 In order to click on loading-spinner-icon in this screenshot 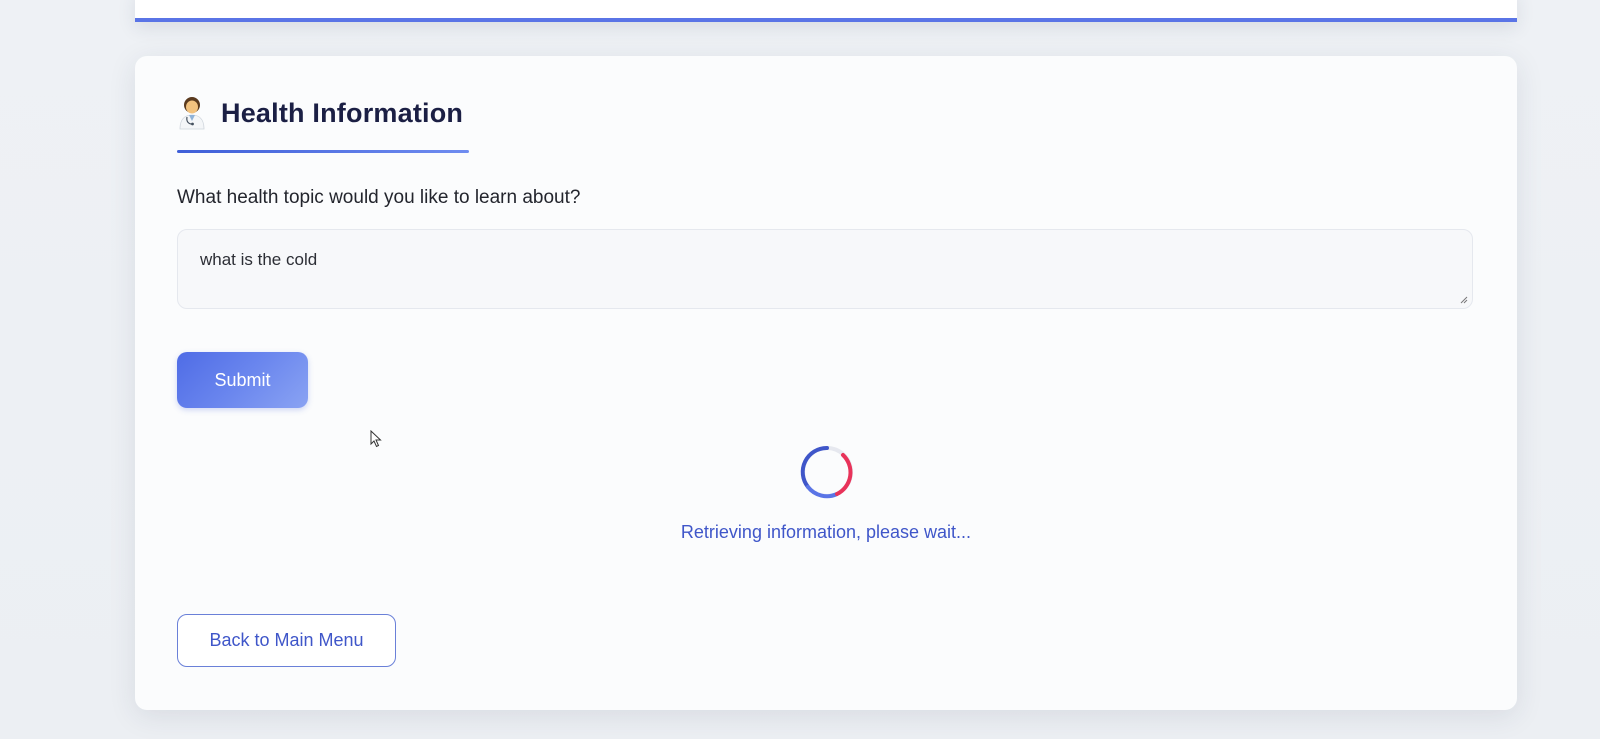, I will do `click(826, 472)`.